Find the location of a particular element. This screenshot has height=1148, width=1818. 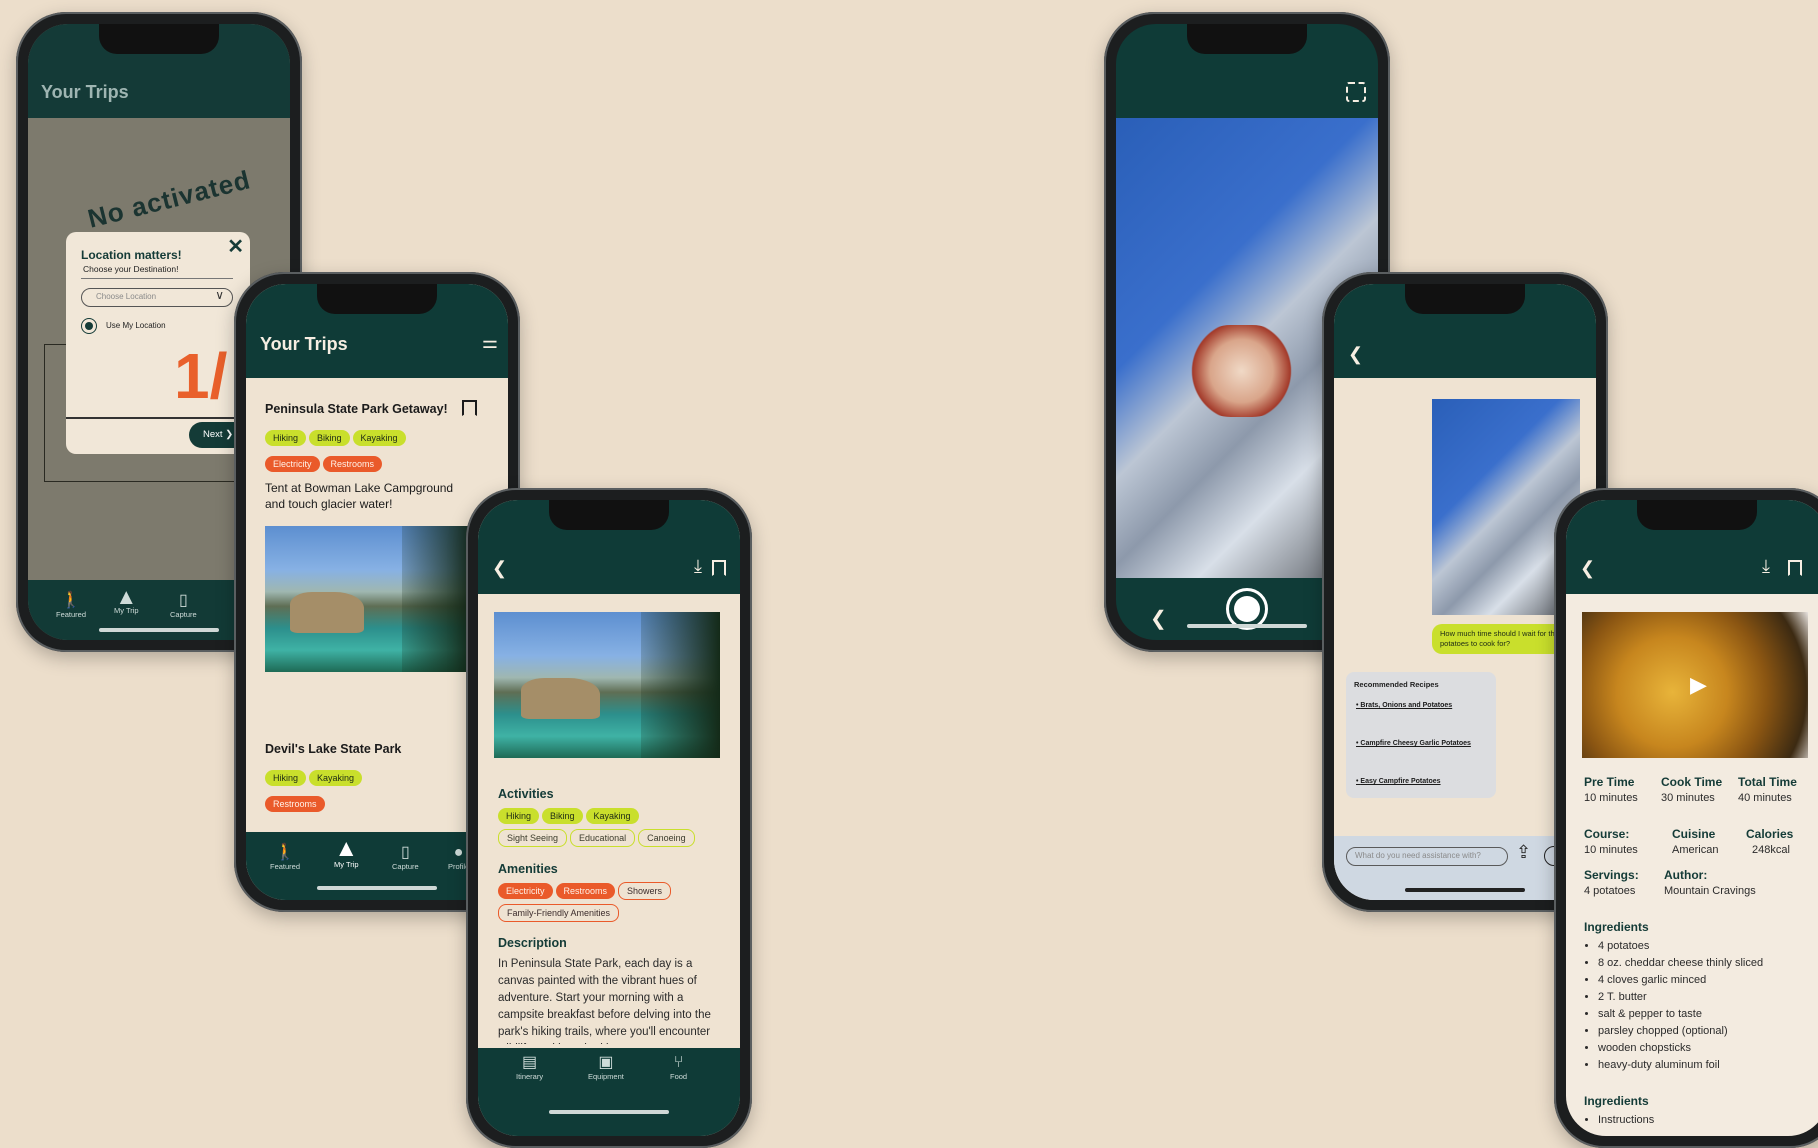

meta-value: 10 minutes is located at coordinates (1611, 850).